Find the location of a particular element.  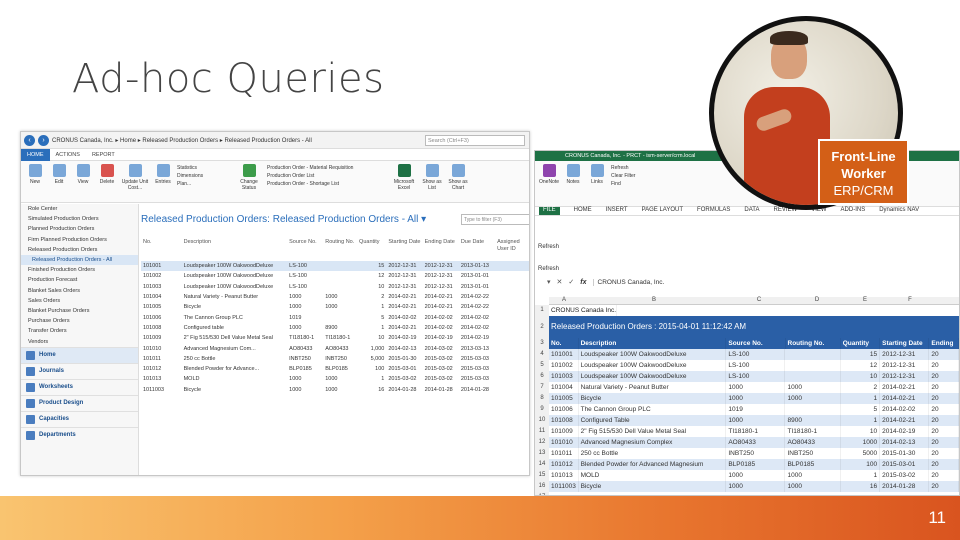

row-number: 6 is located at coordinates (542, 376).